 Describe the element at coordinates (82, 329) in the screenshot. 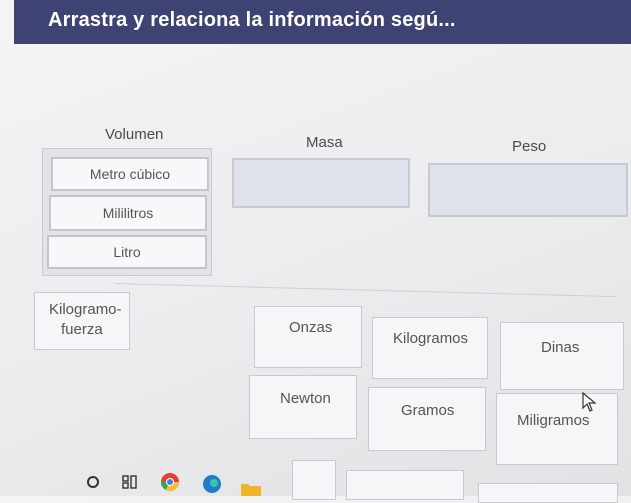

I see `card-label-line2: fuerza` at that location.